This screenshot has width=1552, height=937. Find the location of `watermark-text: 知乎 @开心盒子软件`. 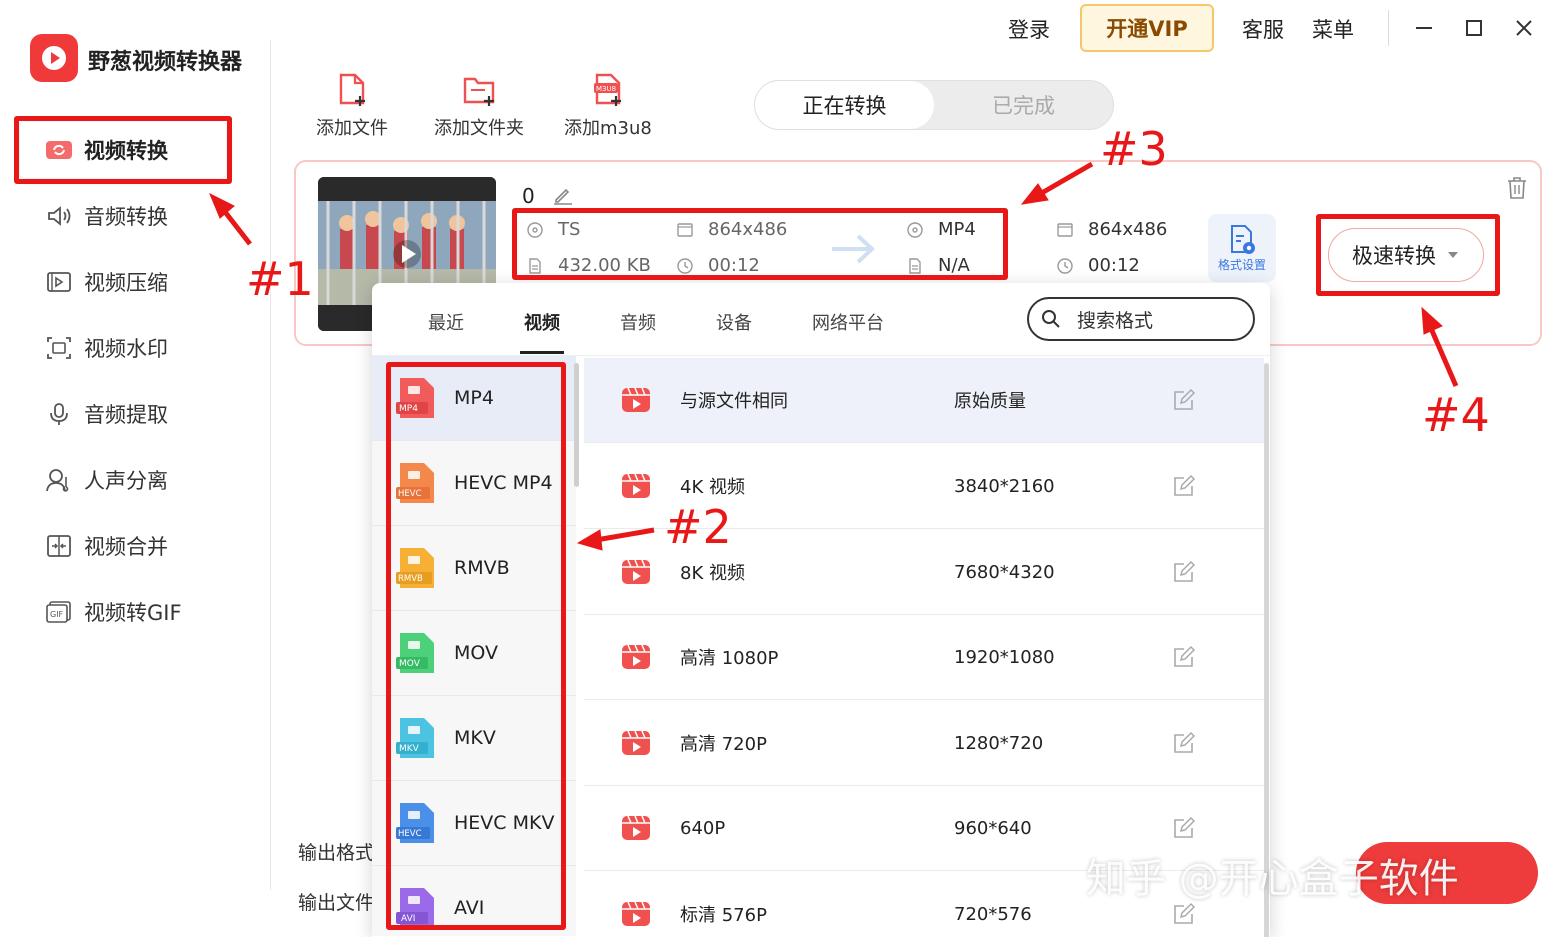

watermark-text: 知乎 @开心盒子软件 is located at coordinates (1272, 879).